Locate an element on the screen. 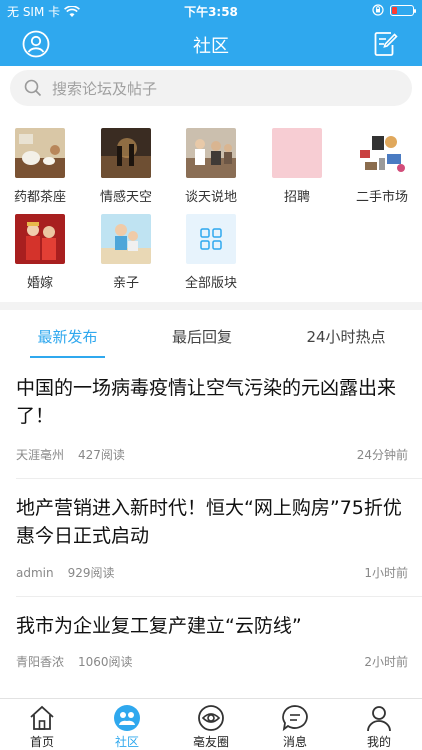 The height and width of the screenshot is (750, 422). tabbar-label: 消息 is located at coordinates (294, 742).